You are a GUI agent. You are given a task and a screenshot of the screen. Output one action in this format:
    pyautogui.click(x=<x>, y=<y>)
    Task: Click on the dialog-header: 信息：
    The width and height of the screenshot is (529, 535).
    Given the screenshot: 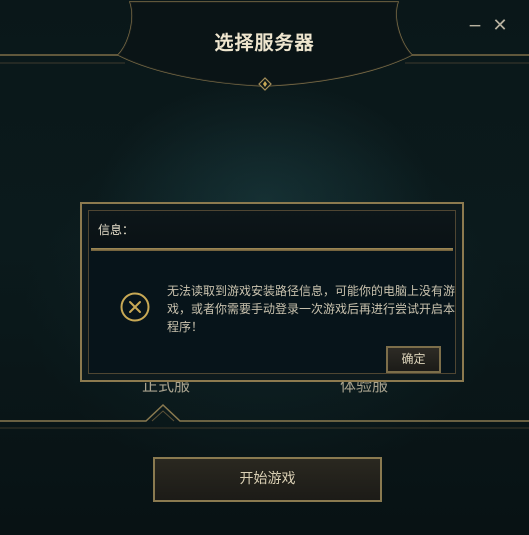 What is the action you would take?
    pyautogui.click(x=272, y=229)
    